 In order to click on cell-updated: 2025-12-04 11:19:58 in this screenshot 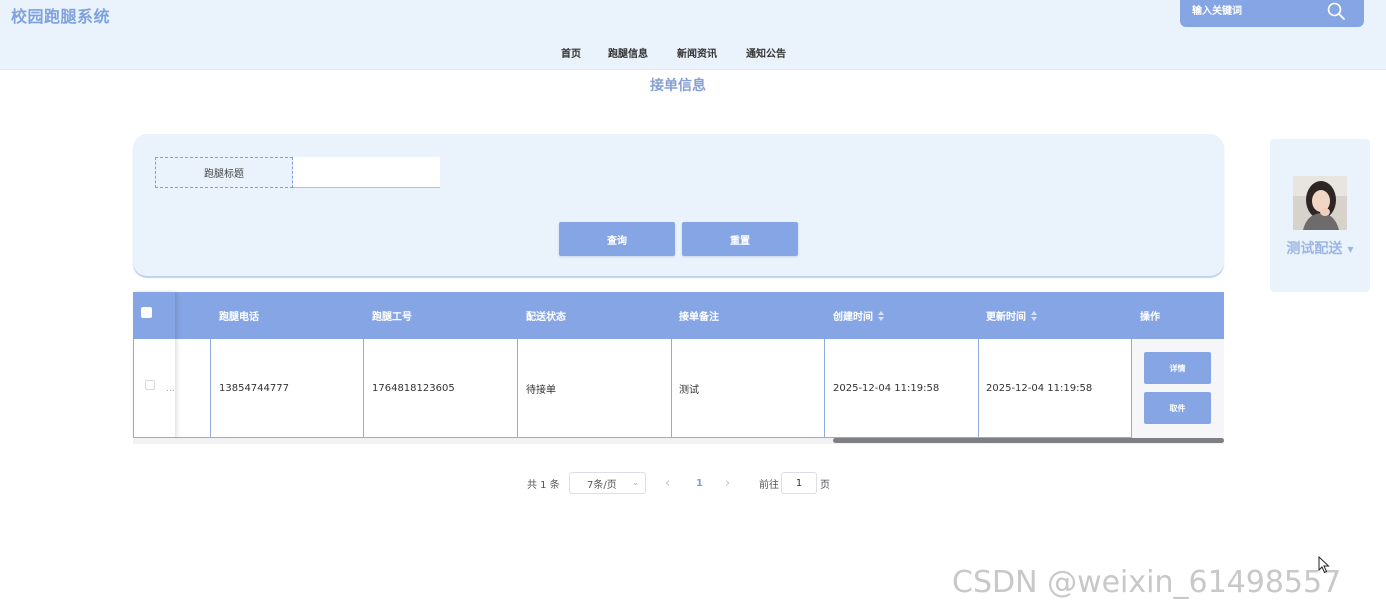, I will do `click(1039, 388)`.